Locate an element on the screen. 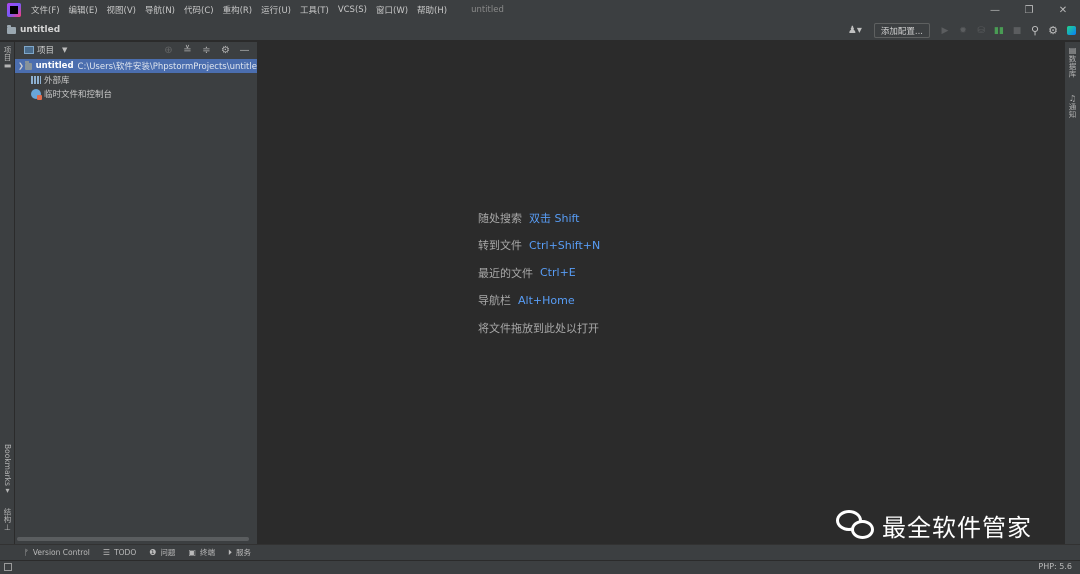 This screenshot has height=574, width=1080. horizontal-scrollbar is located at coordinates (133, 539).